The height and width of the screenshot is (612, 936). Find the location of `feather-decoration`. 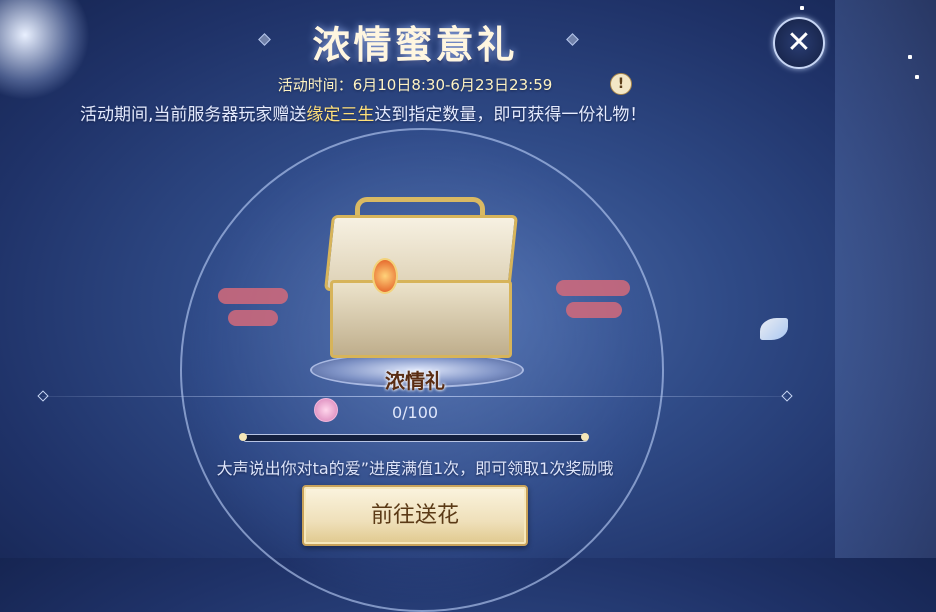

feather-decoration is located at coordinates (774, 329).